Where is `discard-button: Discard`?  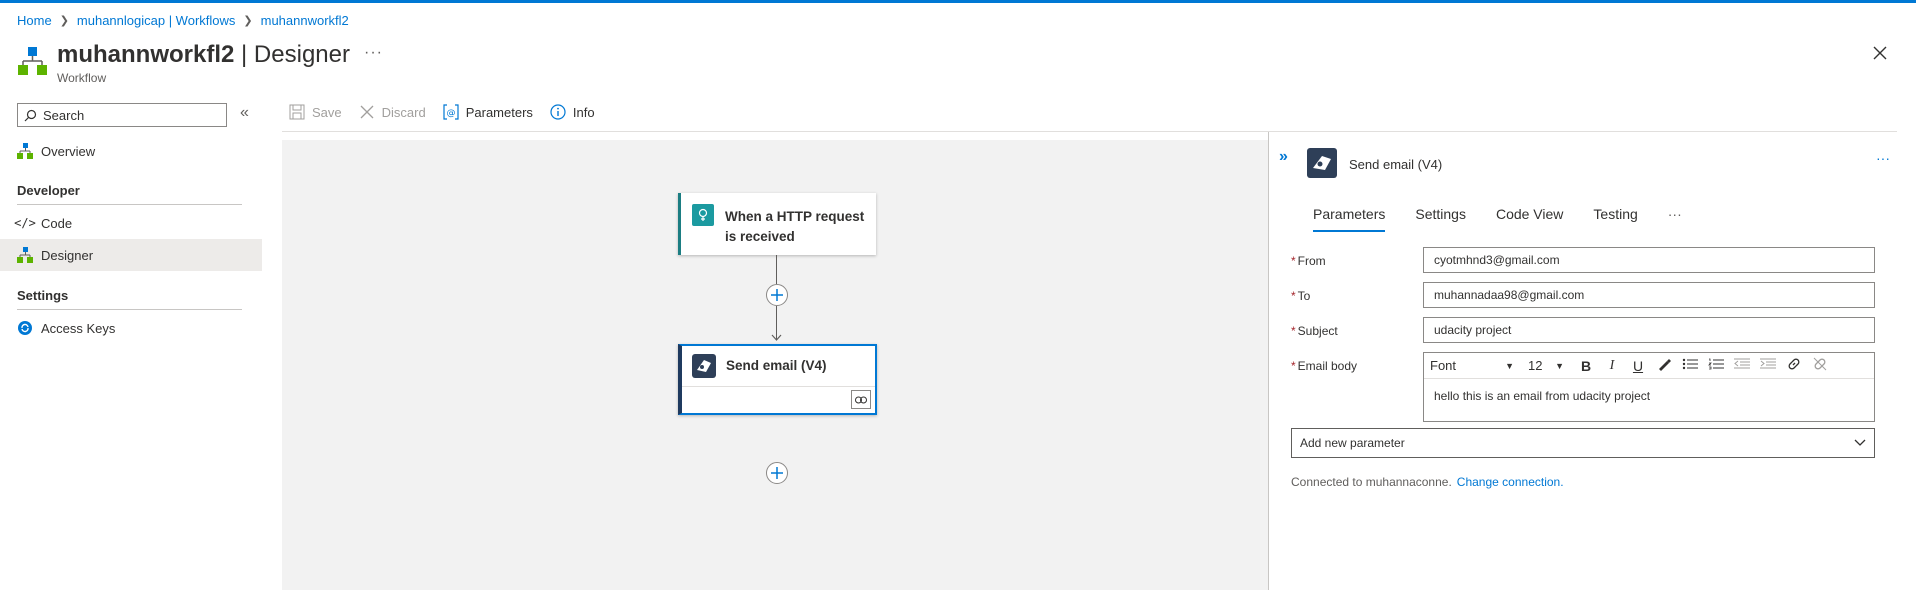
discard-button: Discard is located at coordinates (392, 112).